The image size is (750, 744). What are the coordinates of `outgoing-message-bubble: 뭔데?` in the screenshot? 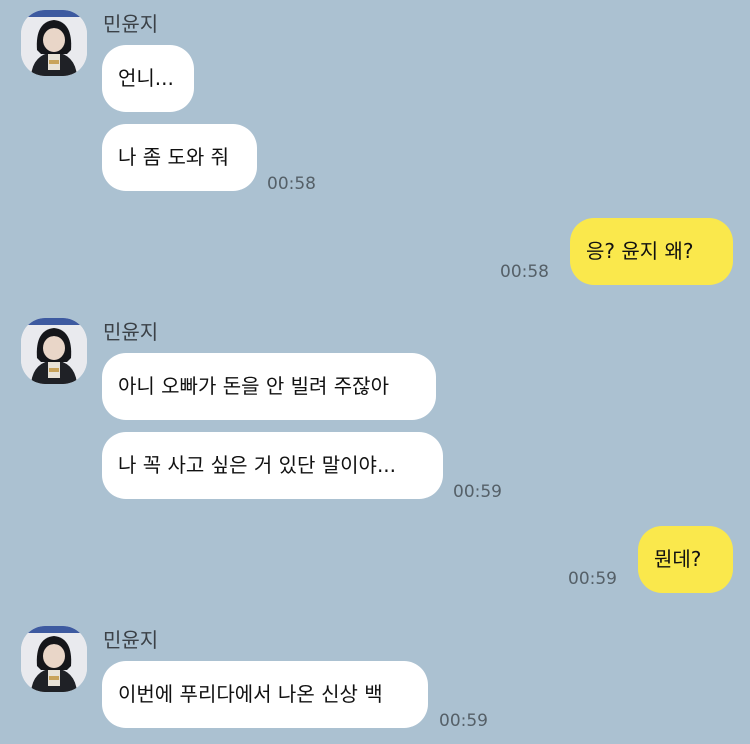 It's located at (685, 559).